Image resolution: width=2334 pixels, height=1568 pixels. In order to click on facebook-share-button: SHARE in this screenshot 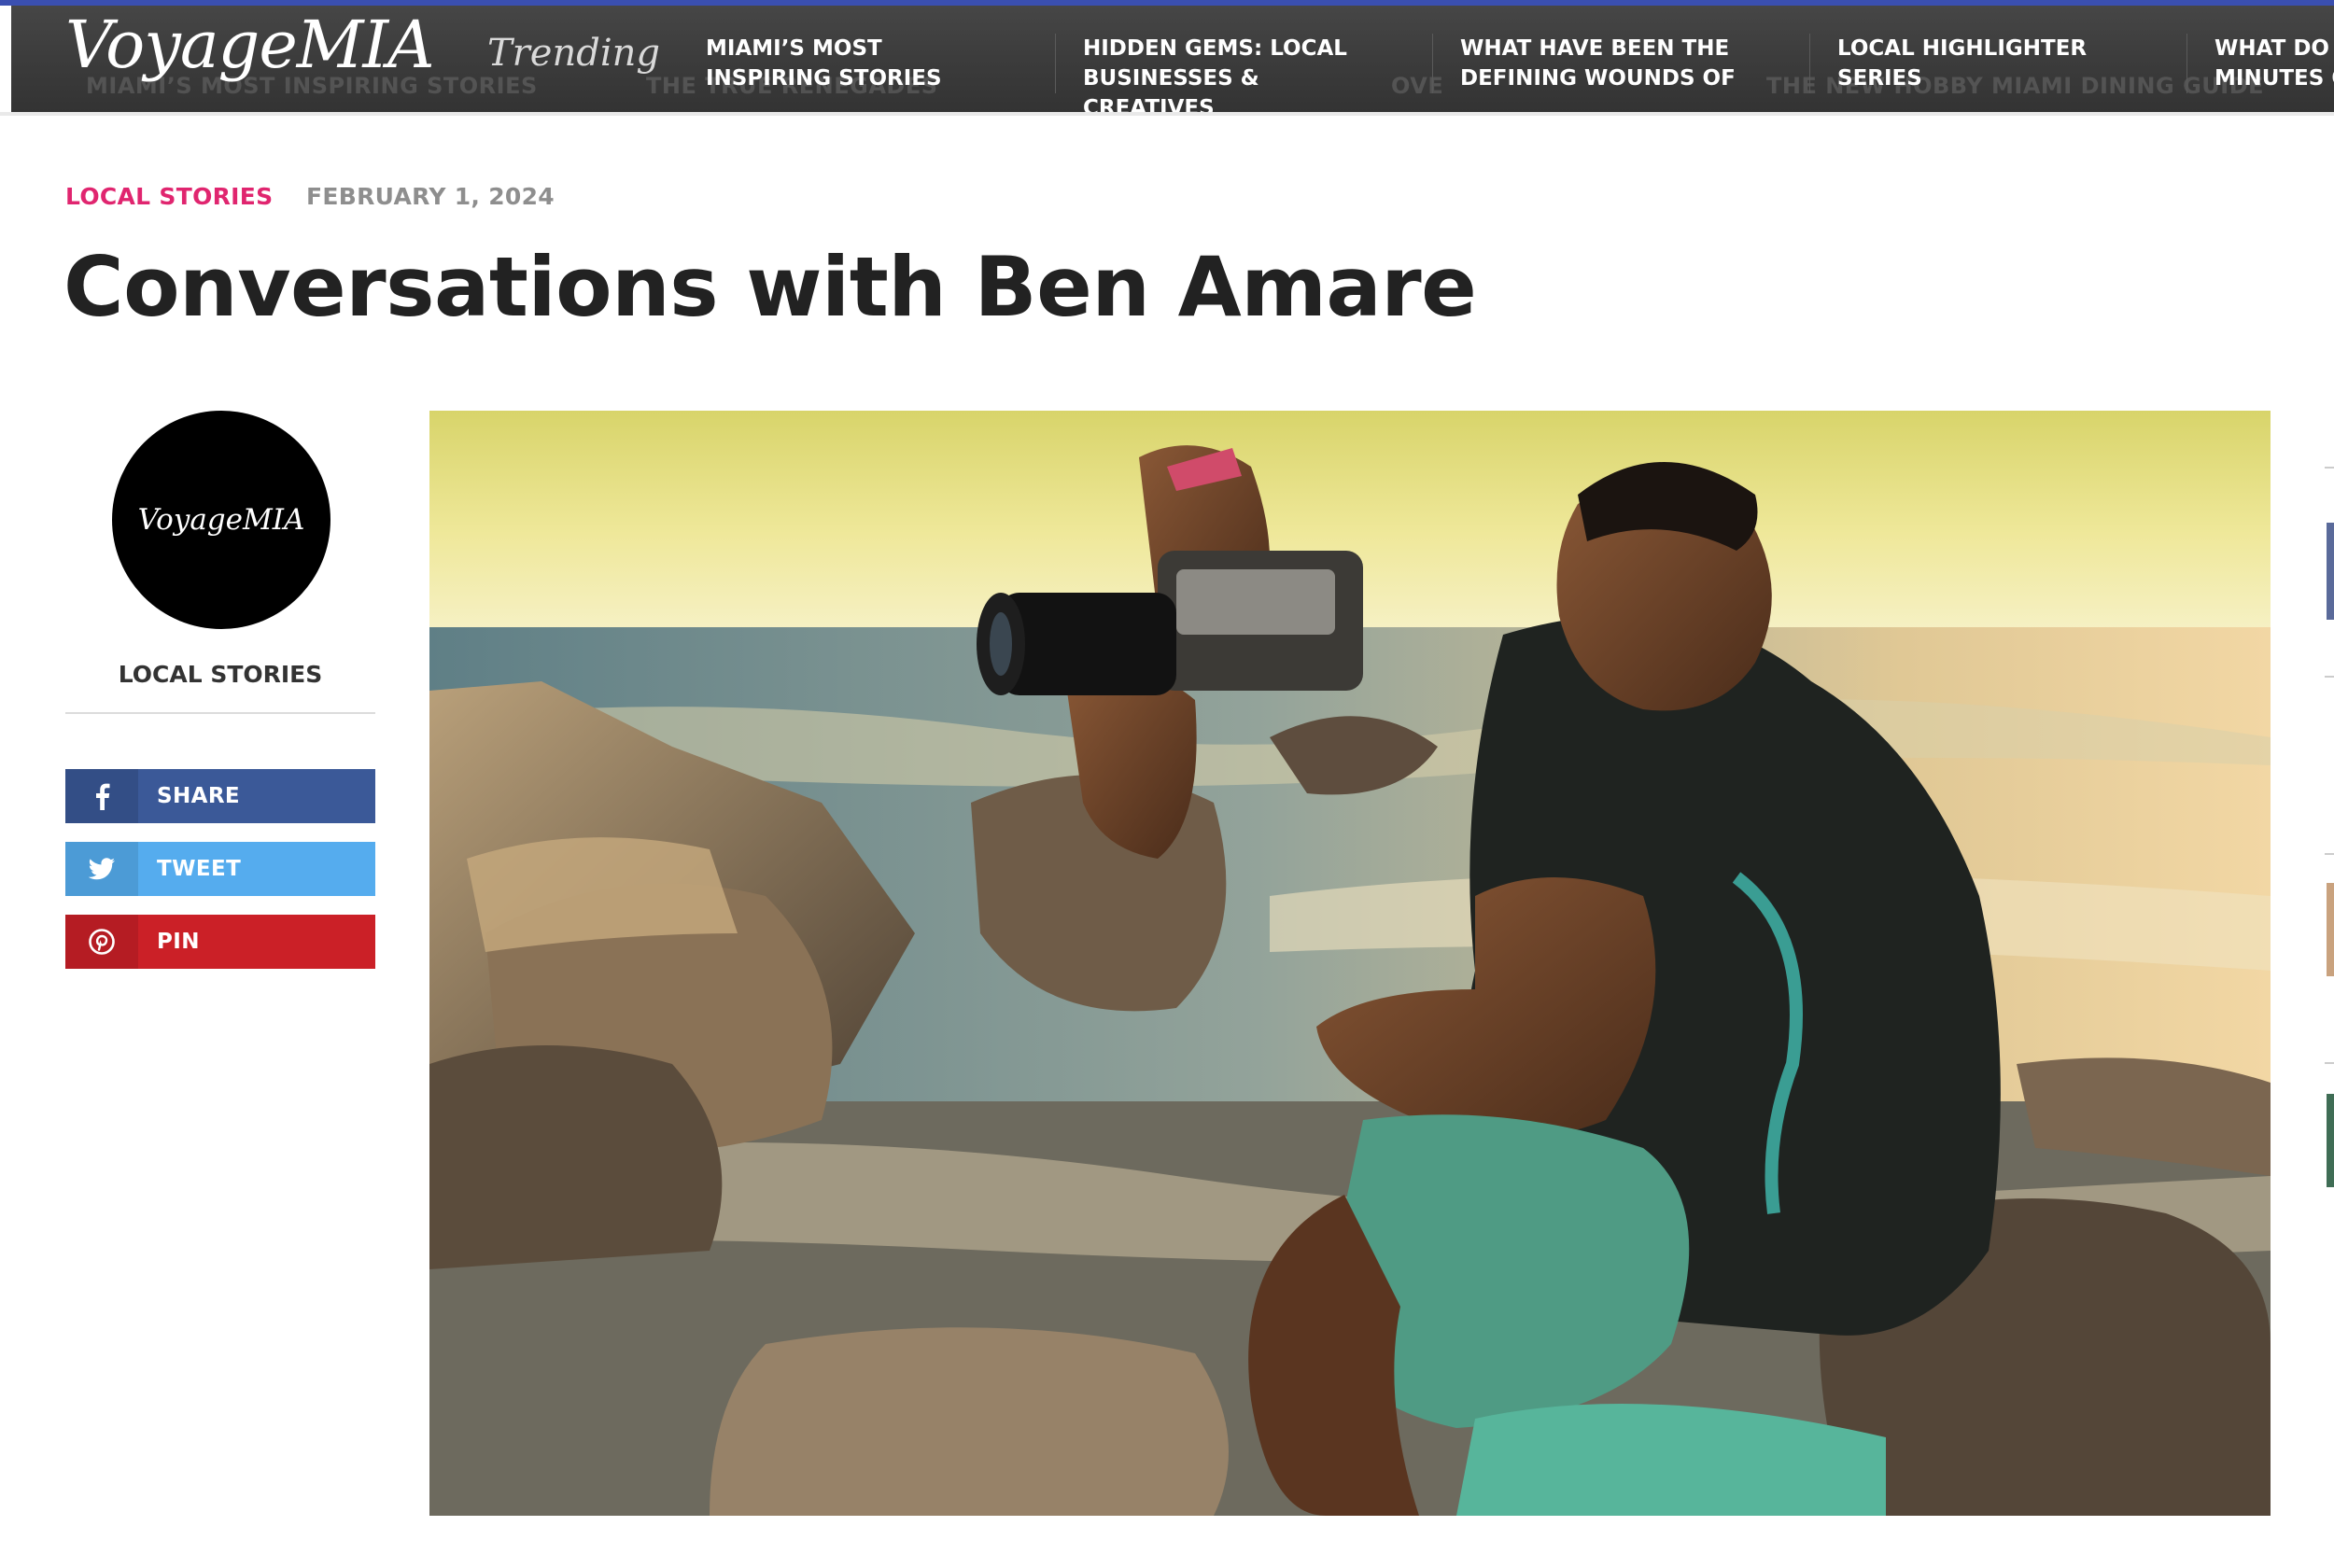, I will do `click(220, 796)`.